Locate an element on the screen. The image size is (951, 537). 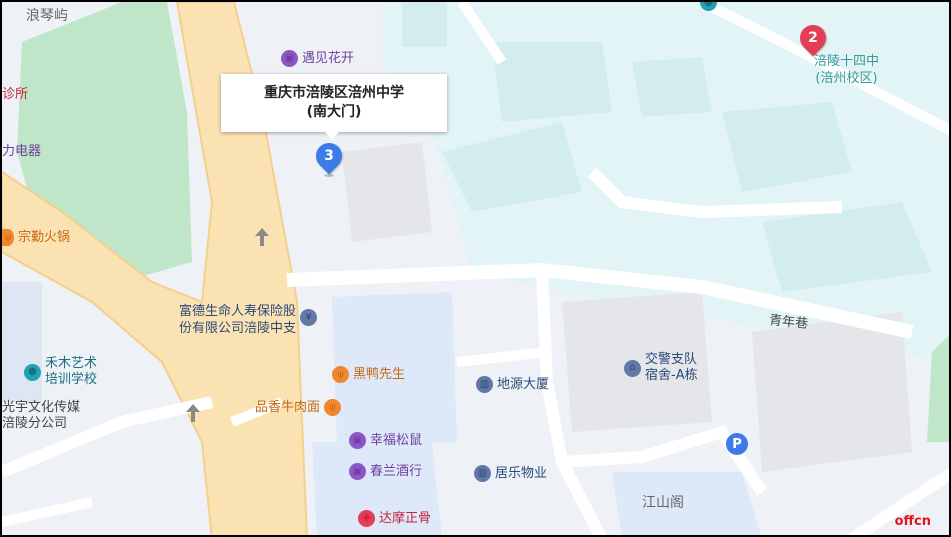
school-label-line2: (涪州校区) is located at coordinates (846, 78).